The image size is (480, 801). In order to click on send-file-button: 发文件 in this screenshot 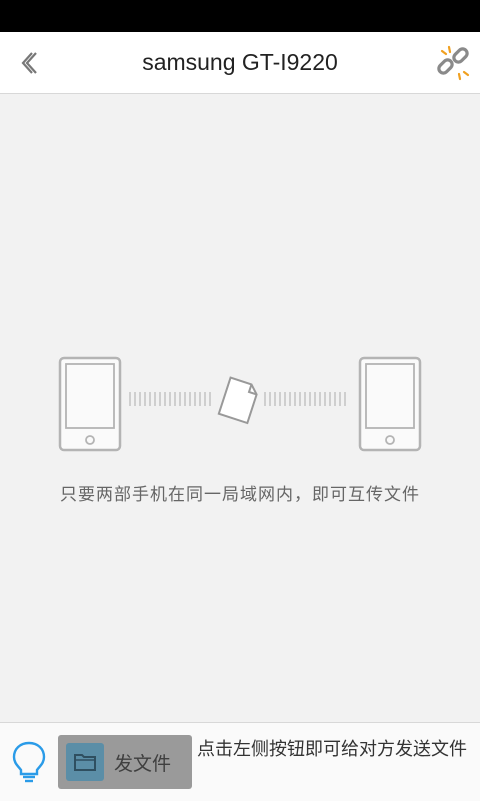, I will do `click(125, 762)`.